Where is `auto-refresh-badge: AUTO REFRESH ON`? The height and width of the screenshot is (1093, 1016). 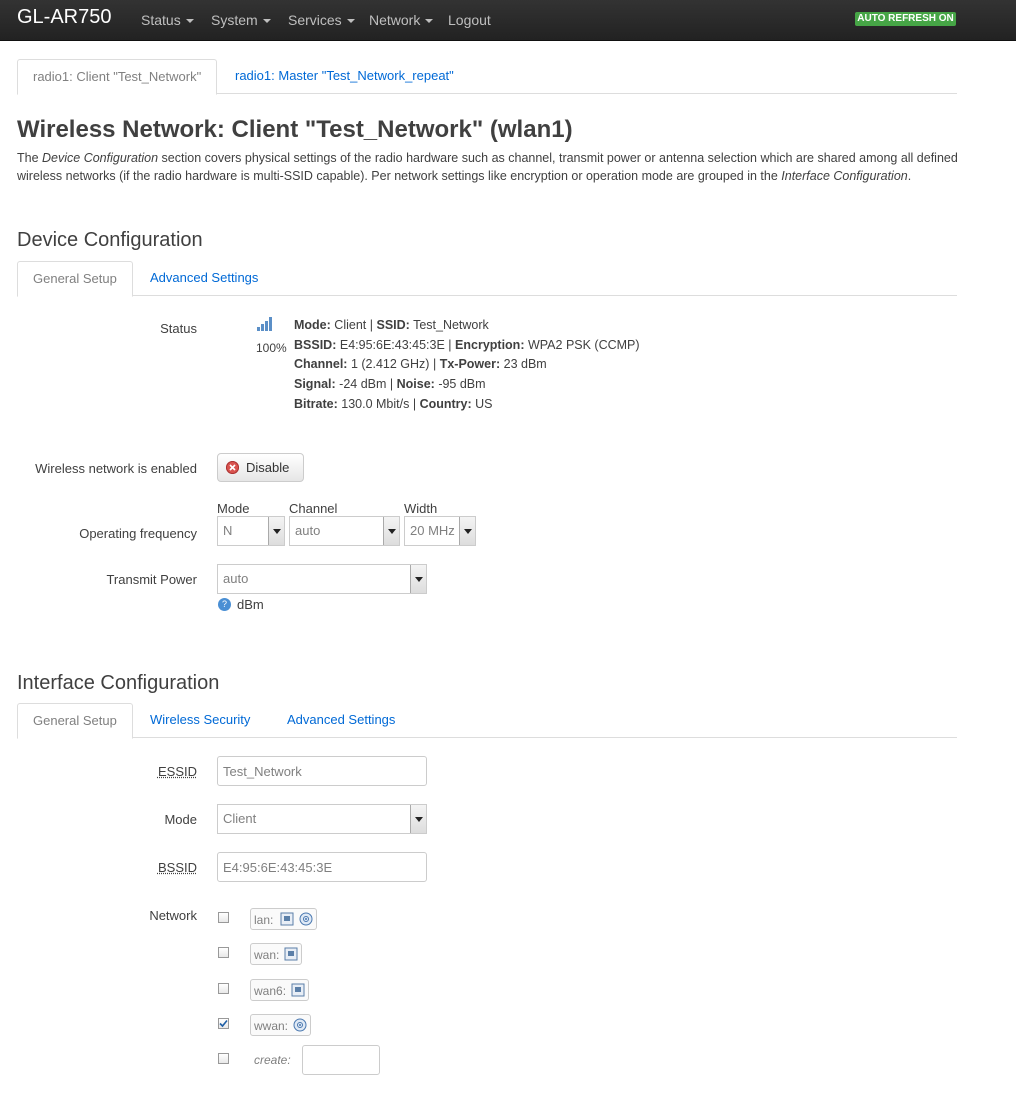
auto-refresh-badge: AUTO REFRESH ON is located at coordinates (905, 19).